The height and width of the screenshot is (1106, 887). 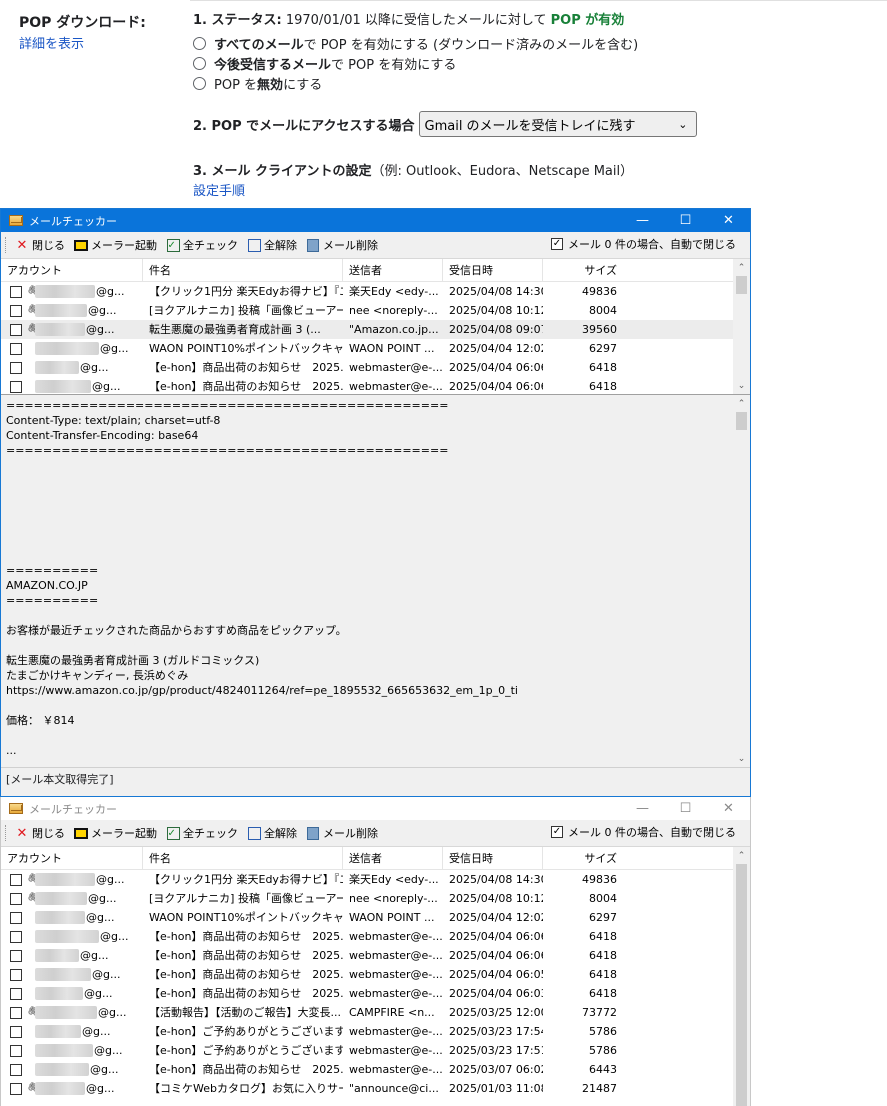 What do you see at coordinates (219, 189) in the screenshot?
I see `setup-instructions-link: 設定手順` at bounding box center [219, 189].